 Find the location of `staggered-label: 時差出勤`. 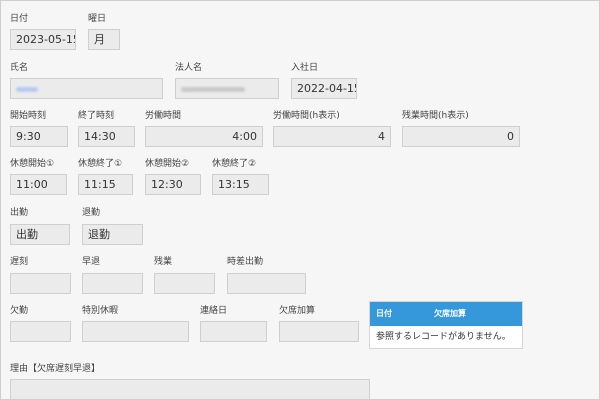

staggered-label: 時差出勤 is located at coordinates (245, 262).